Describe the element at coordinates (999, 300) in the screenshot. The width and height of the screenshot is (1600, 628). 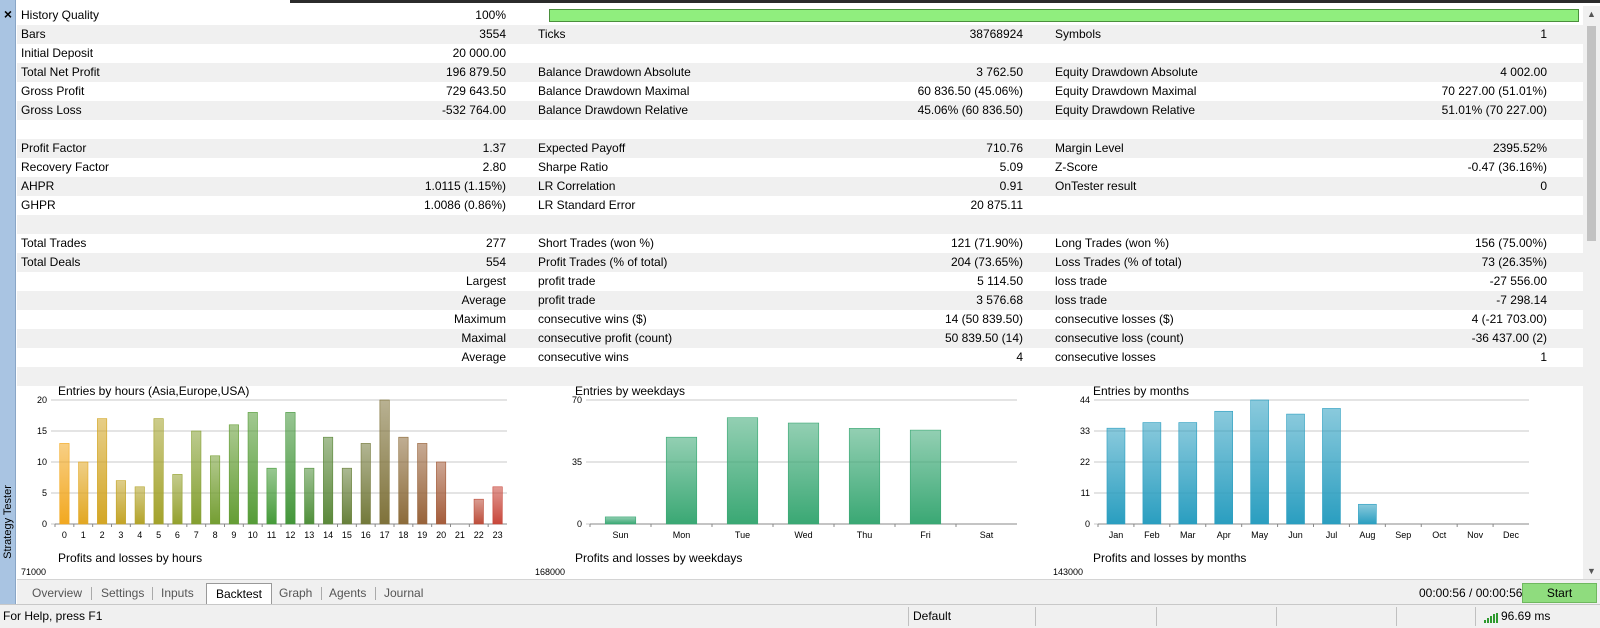
I see `stat-value: 3 576.68` at that location.